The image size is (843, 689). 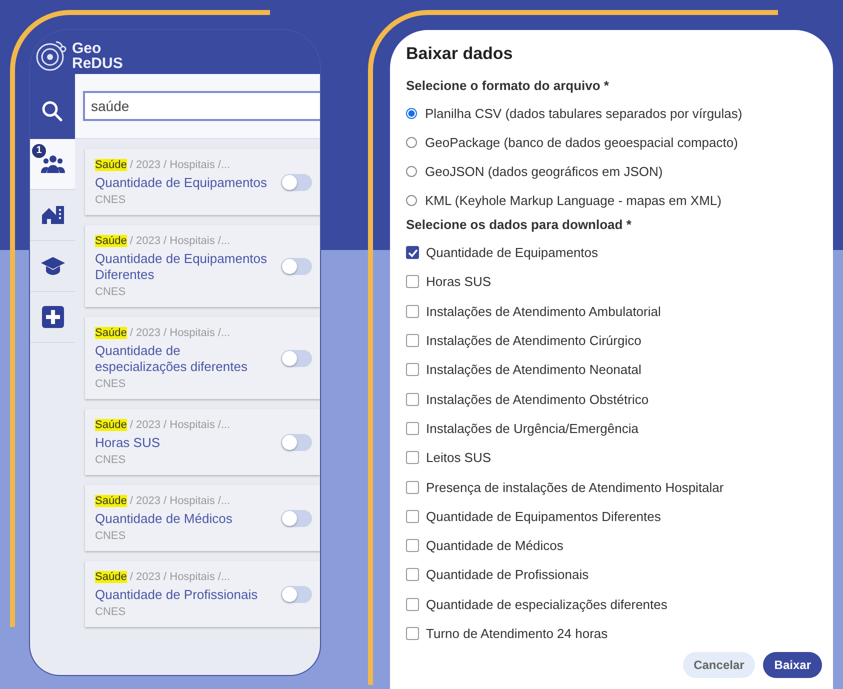 I want to click on checkbox-label: Quantidade de Equipamentos, so click(x=512, y=252).